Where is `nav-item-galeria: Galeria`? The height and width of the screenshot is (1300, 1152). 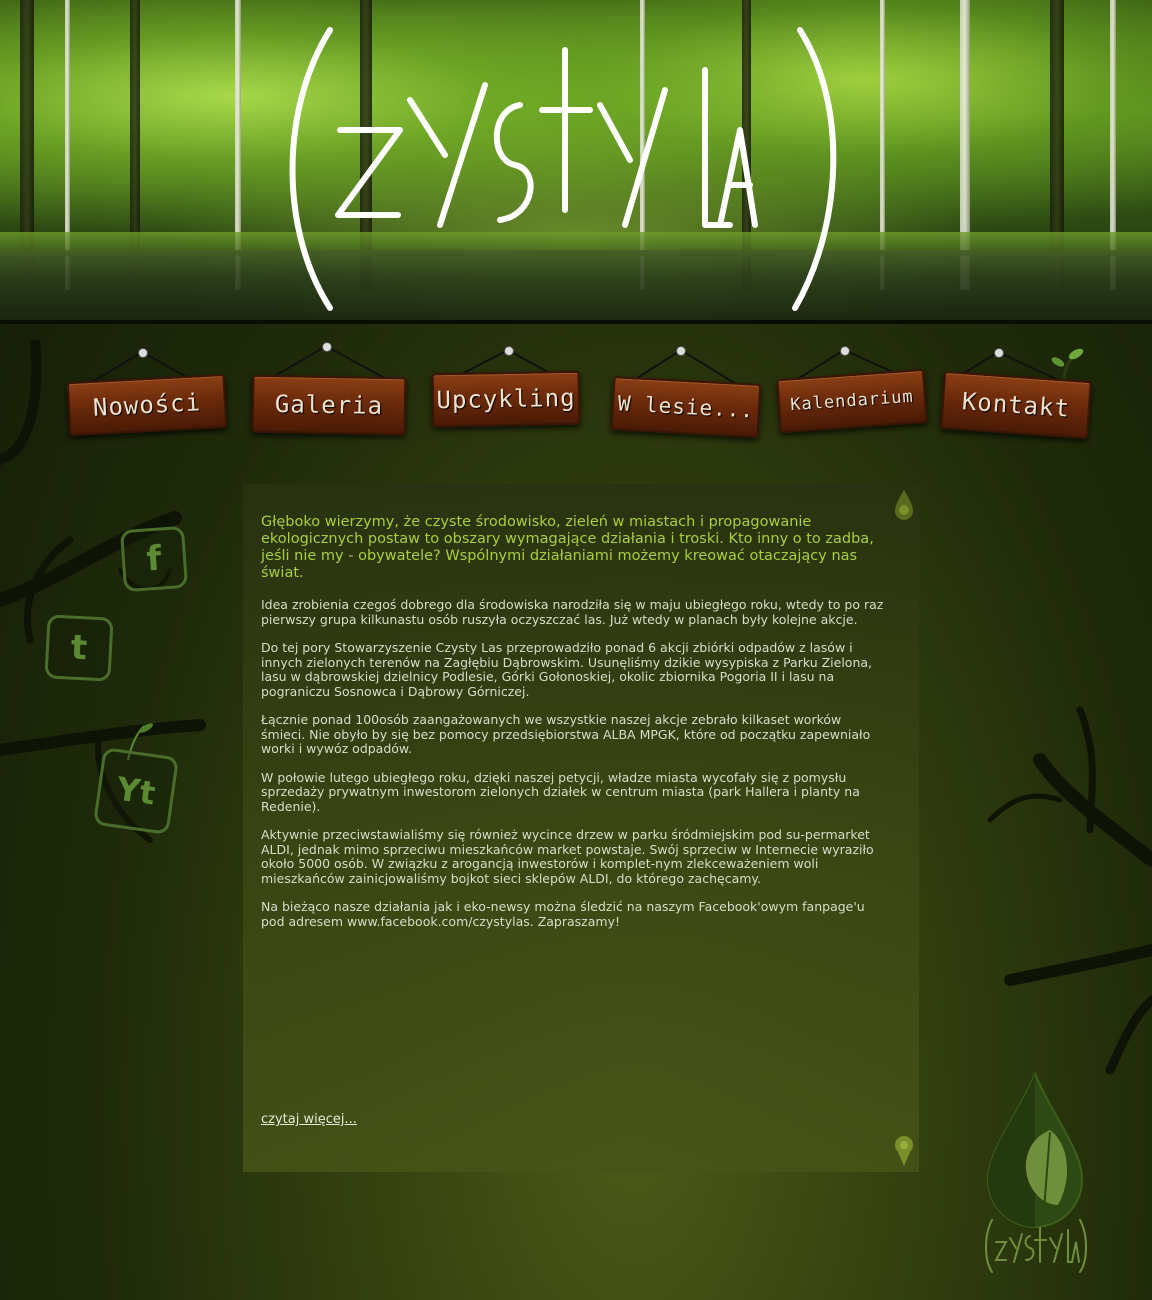
nav-item-galeria: Galeria is located at coordinates (328, 390).